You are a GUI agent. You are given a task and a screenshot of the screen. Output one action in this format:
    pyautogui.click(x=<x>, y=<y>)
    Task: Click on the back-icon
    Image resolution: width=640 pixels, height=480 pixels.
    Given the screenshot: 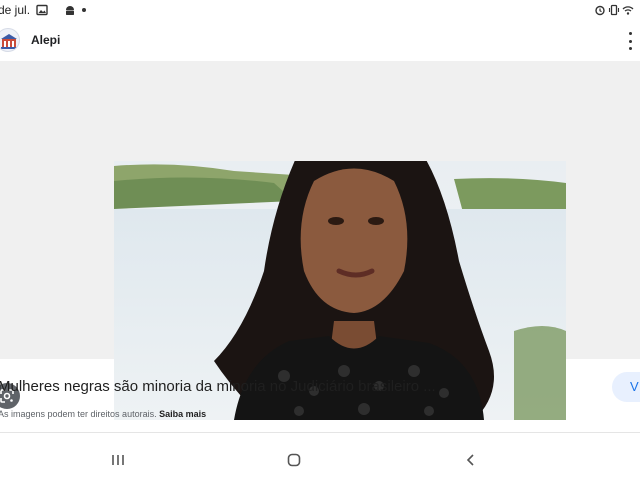 What is the action you would take?
    pyautogui.click(x=471, y=460)
    